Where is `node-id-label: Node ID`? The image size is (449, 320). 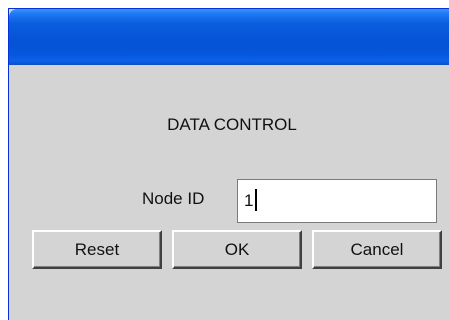
node-id-label: Node ID is located at coordinates (173, 198).